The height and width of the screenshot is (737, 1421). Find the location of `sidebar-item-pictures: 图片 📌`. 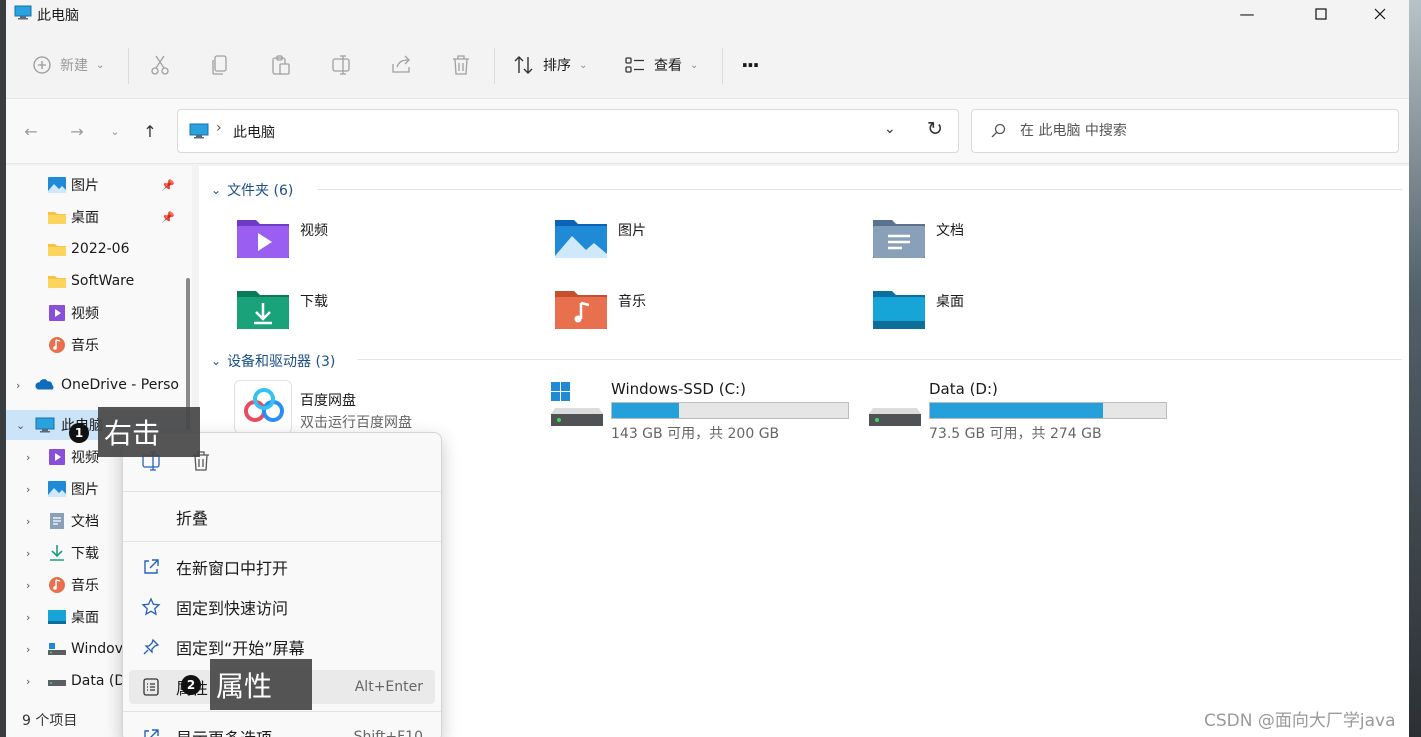

sidebar-item-pictures: 图片 📌 is located at coordinates (99, 185).